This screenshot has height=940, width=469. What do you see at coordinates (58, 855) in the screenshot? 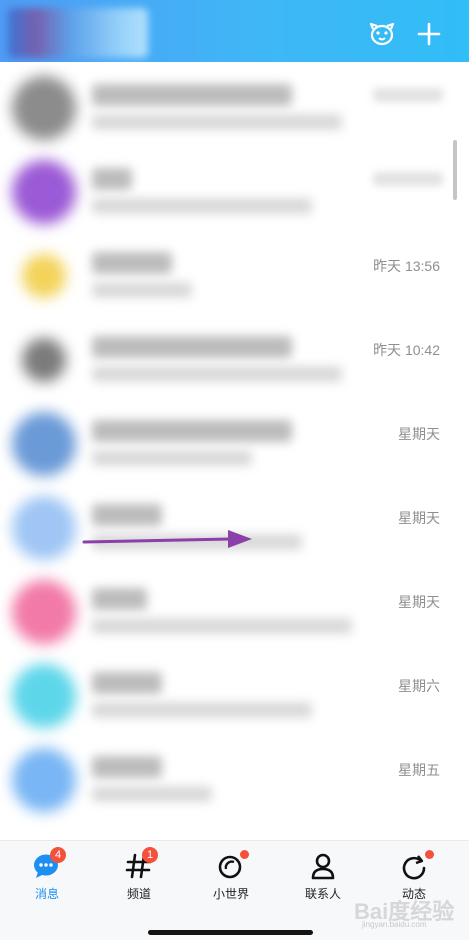
I see `unread-badge: 4` at bounding box center [58, 855].